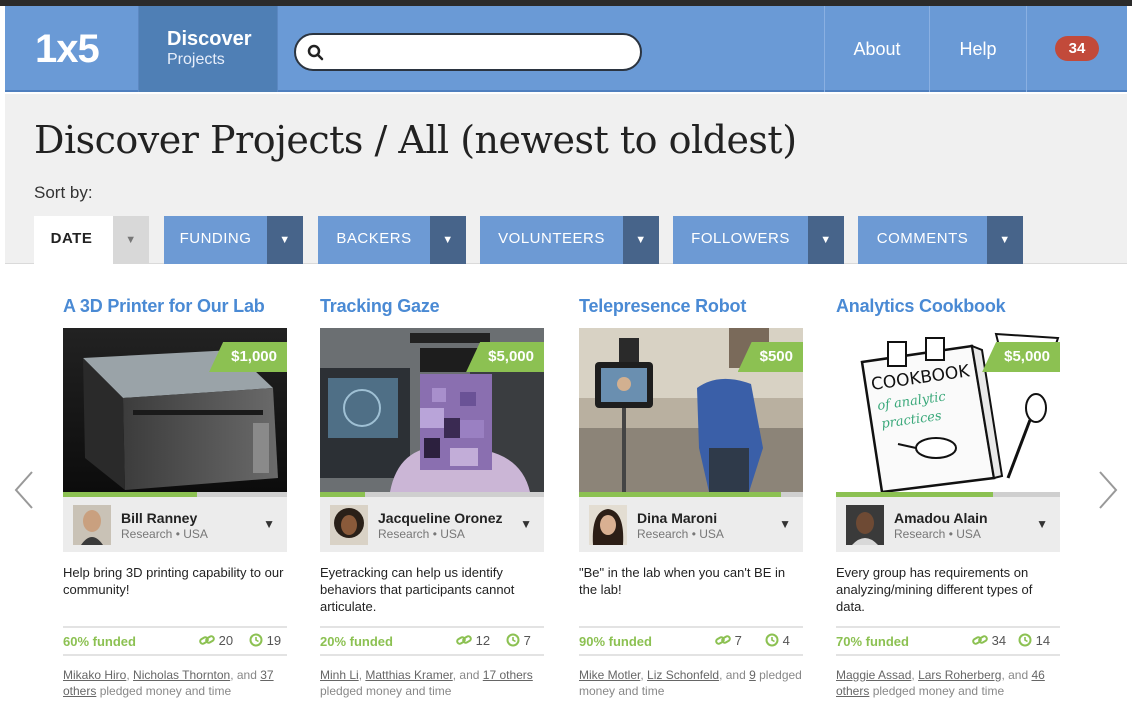 The image size is (1132, 715). I want to click on backer-link: Maggie Assad, so click(873, 675).